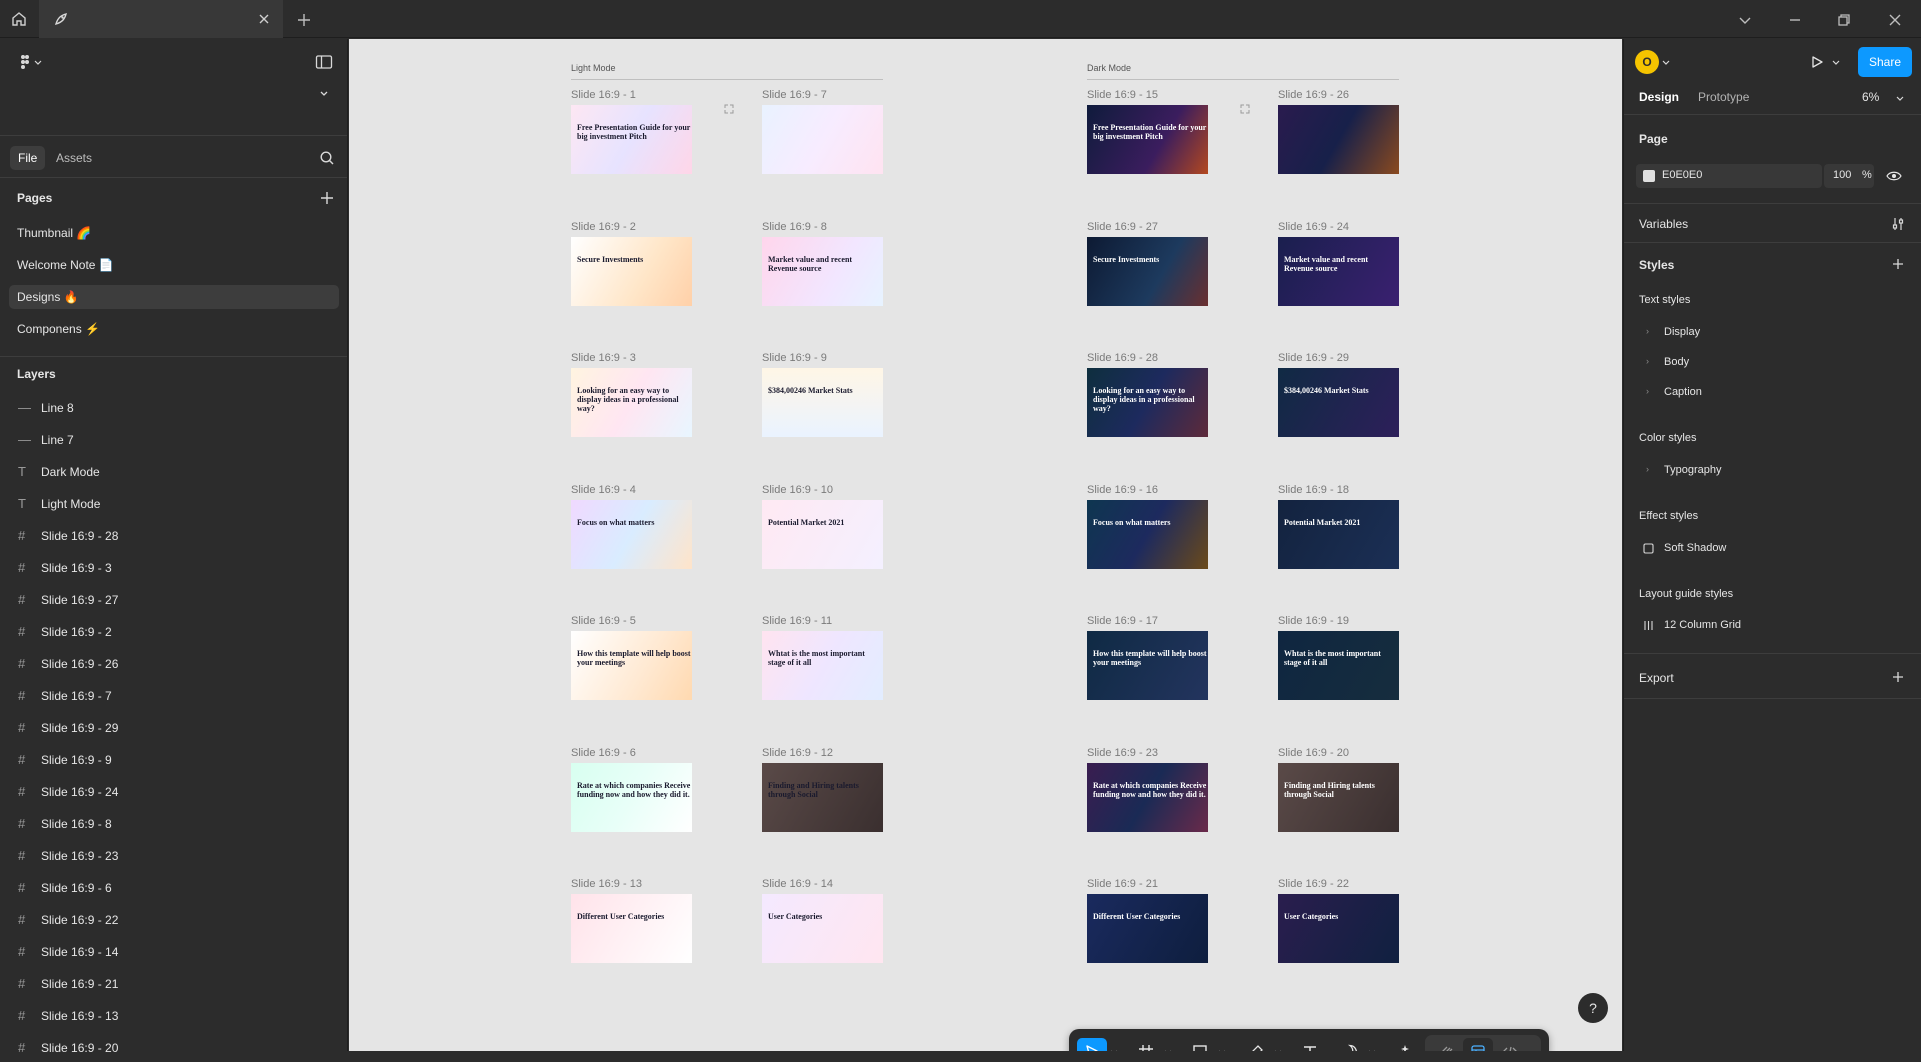  Describe the element at coordinates (603, 227) in the screenshot. I see `slide-label: Slide 16:9 - 2` at that location.